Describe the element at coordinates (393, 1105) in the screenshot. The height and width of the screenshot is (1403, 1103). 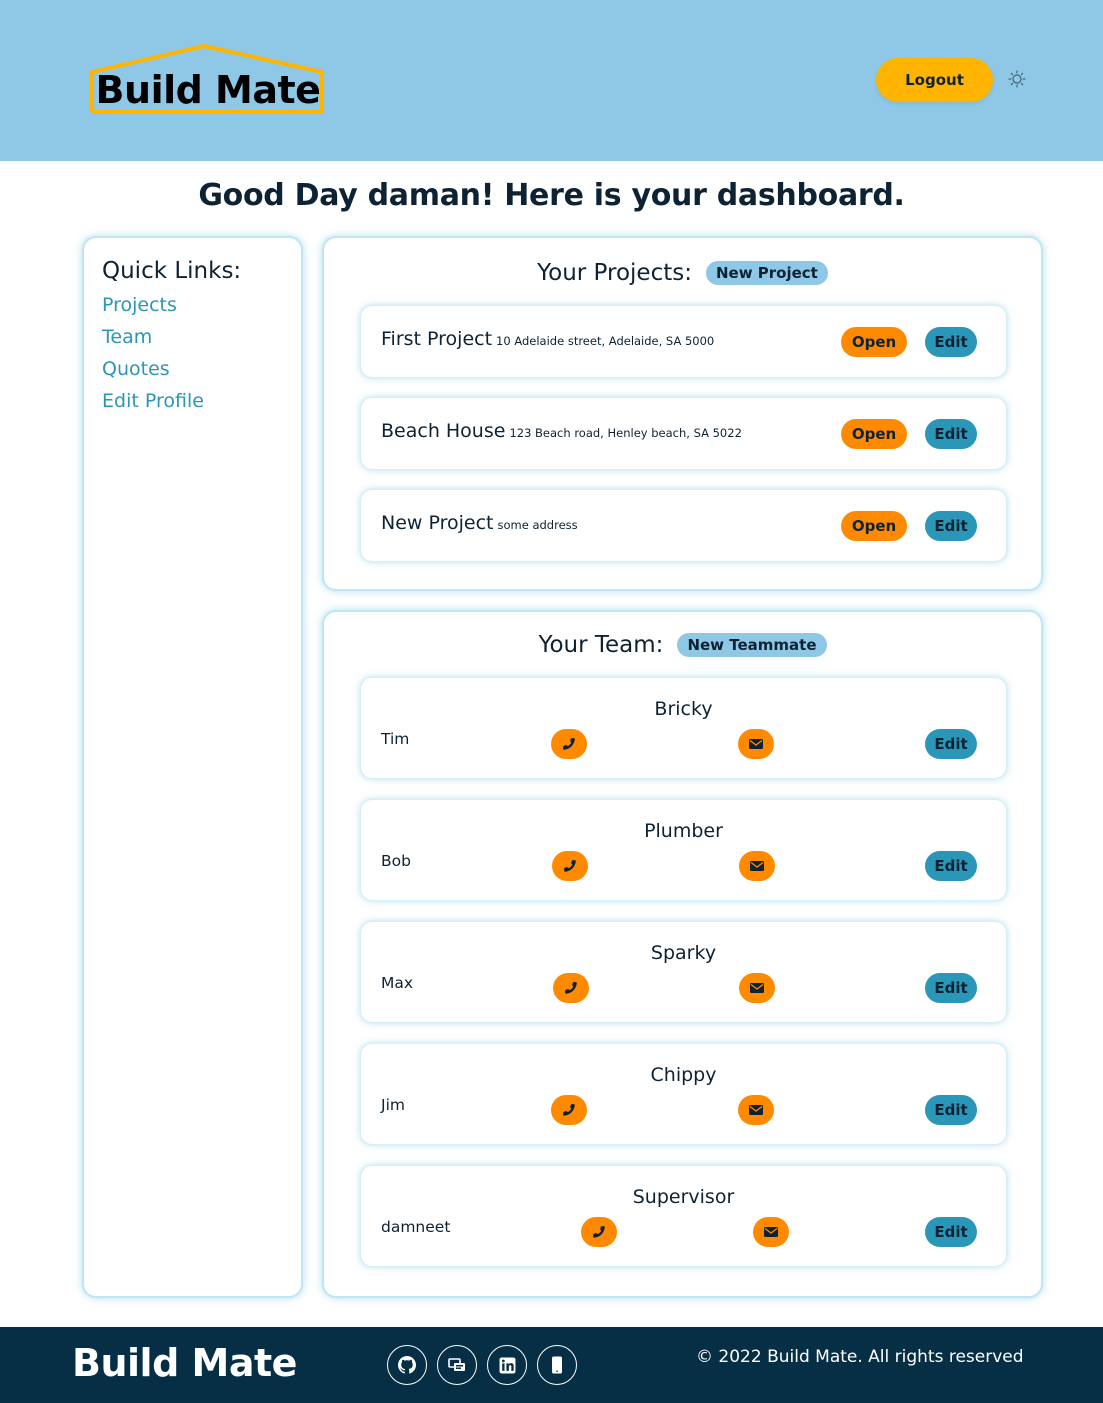
I see `member-name: Jim` at that location.